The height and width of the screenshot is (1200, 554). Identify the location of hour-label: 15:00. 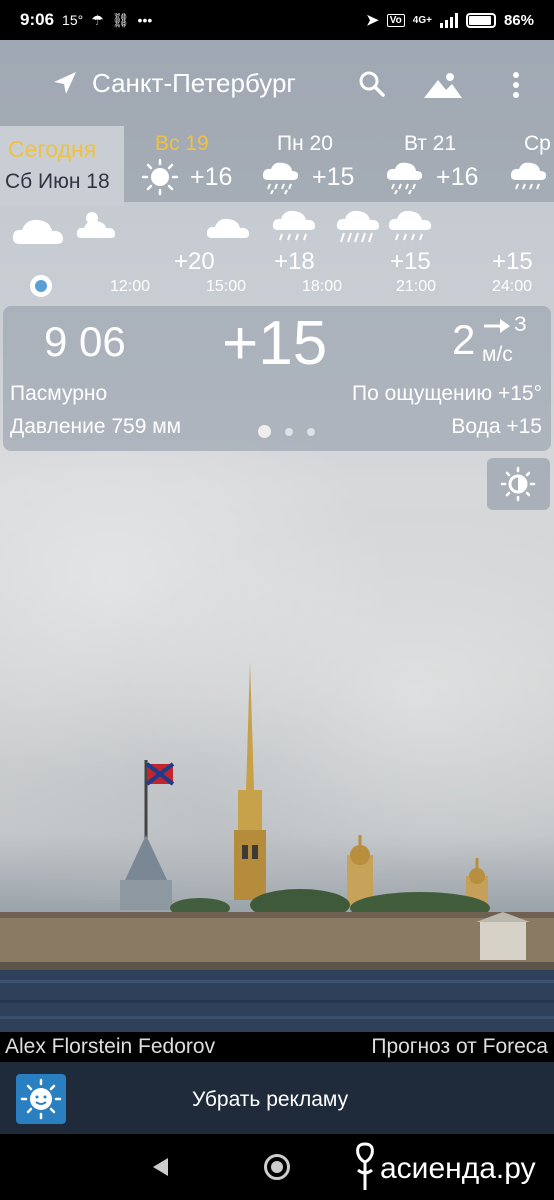
(226, 286).